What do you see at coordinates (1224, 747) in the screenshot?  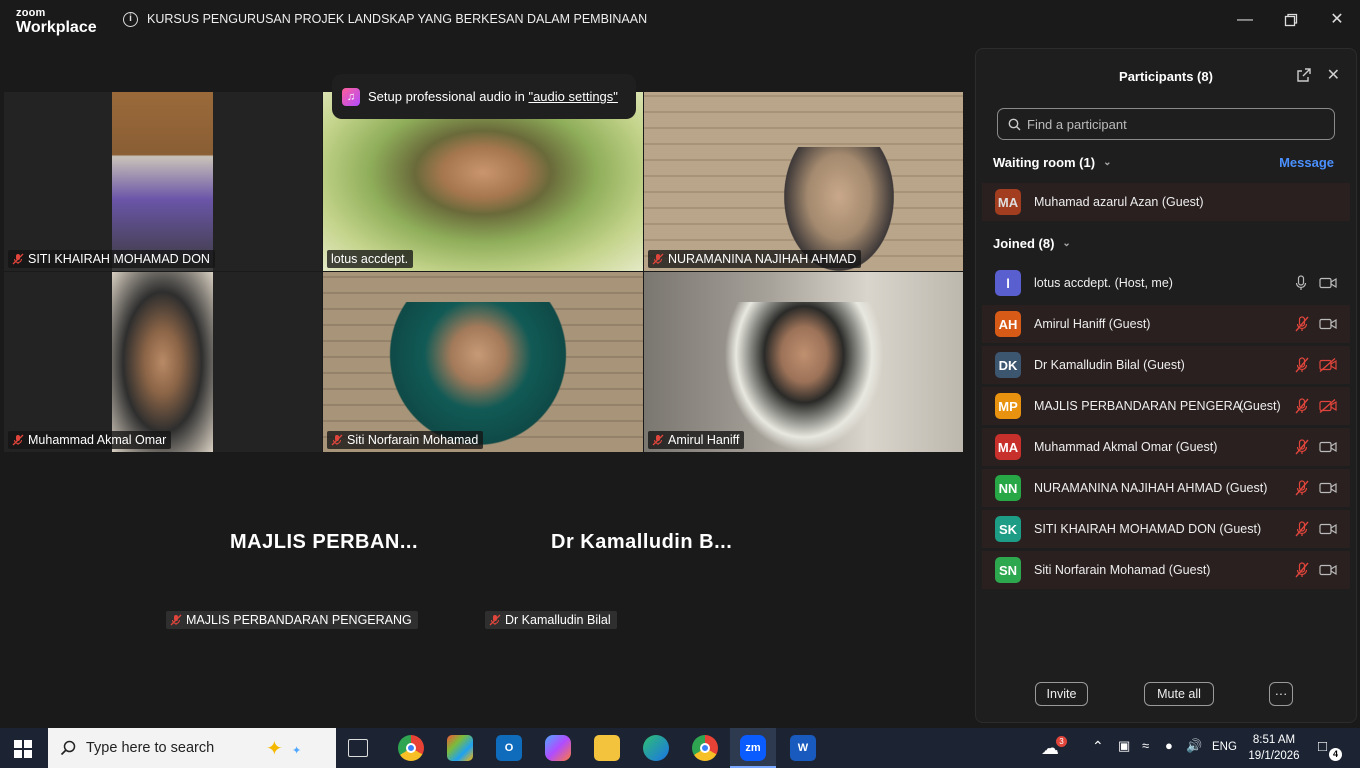 I see `language-indicator: ENG` at bounding box center [1224, 747].